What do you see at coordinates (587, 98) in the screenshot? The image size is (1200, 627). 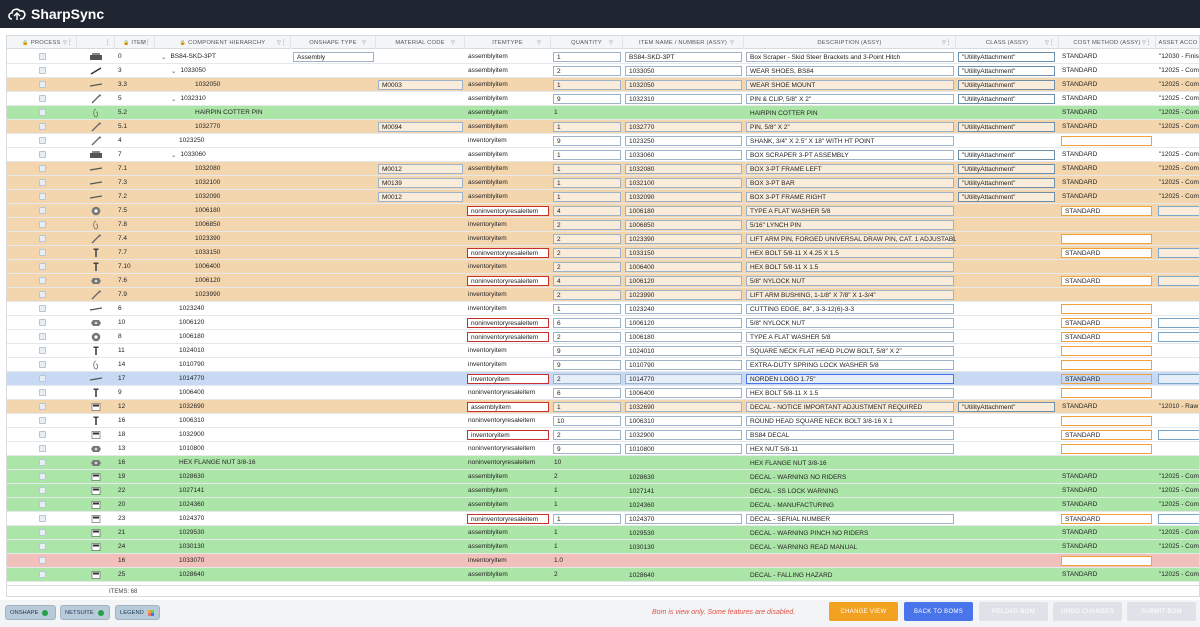 I see `quantity-cell: 9` at bounding box center [587, 98].